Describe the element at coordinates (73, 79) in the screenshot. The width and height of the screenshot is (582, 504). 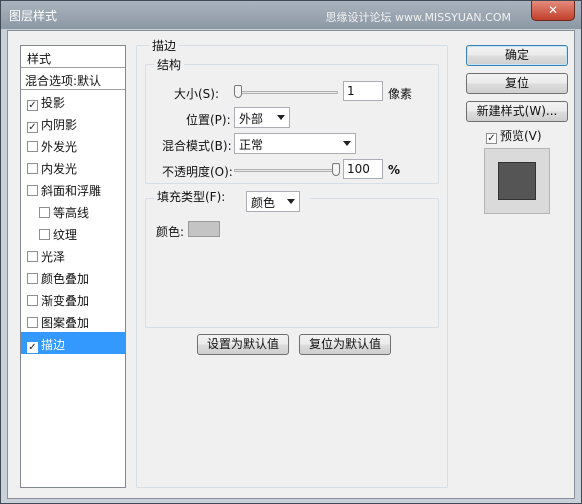
I see `blend-options-item: 混合选项:默认` at that location.